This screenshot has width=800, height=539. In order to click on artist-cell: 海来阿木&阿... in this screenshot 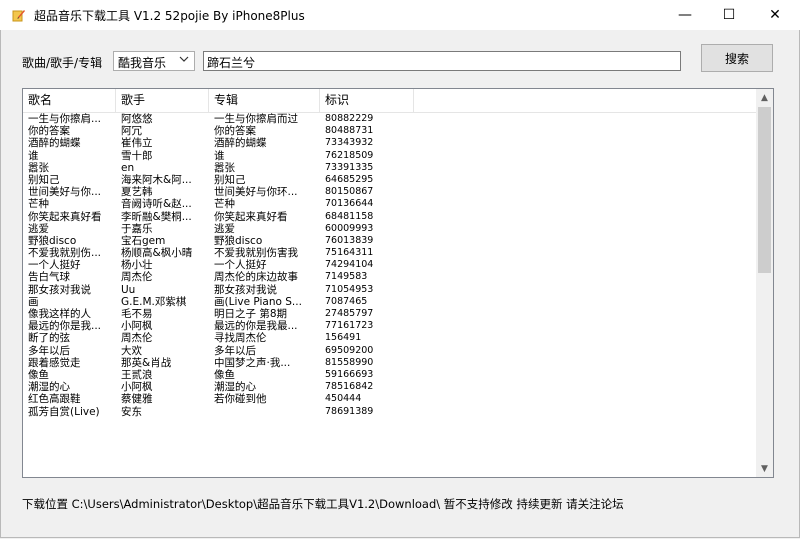, I will do `click(156, 179)`.